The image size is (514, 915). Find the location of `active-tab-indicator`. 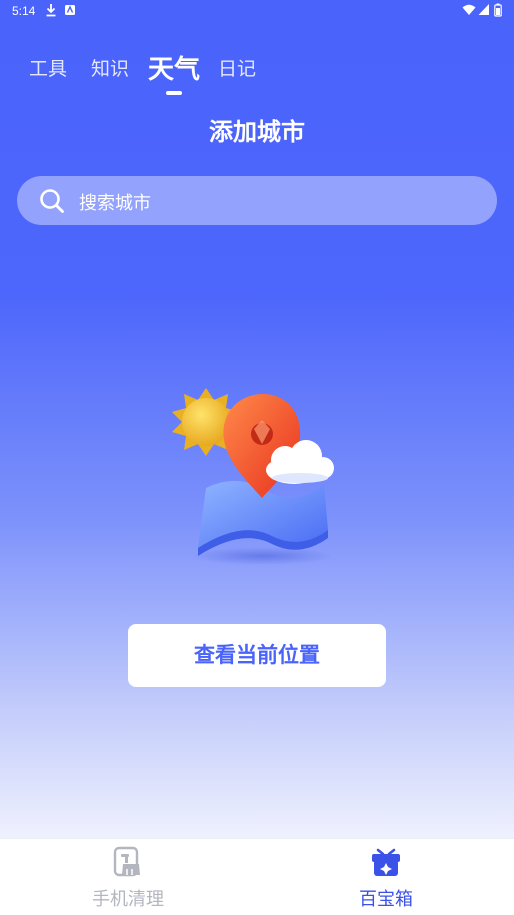

active-tab-indicator is located at coordinates (174, 93).